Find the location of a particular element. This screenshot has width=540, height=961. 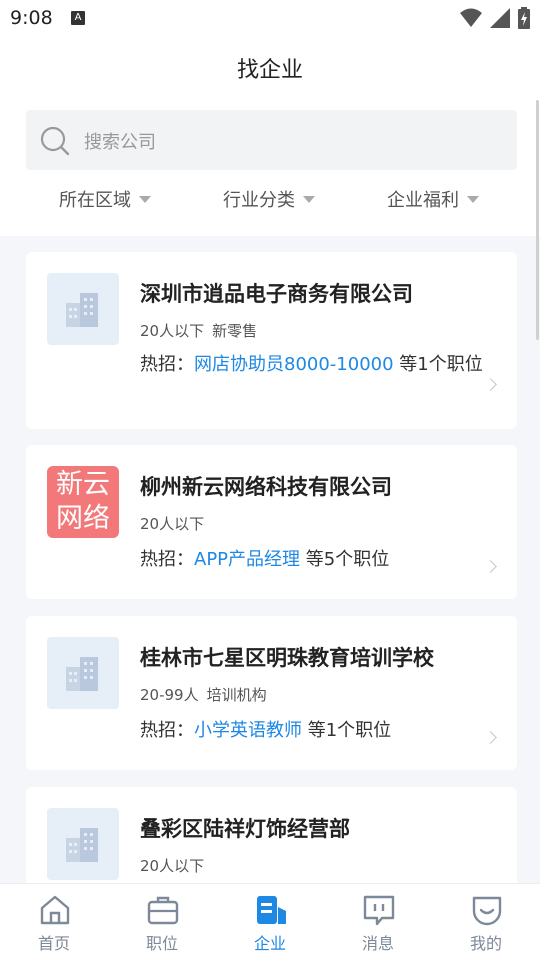

notification-icon: A is located at coordinates (78, 18).